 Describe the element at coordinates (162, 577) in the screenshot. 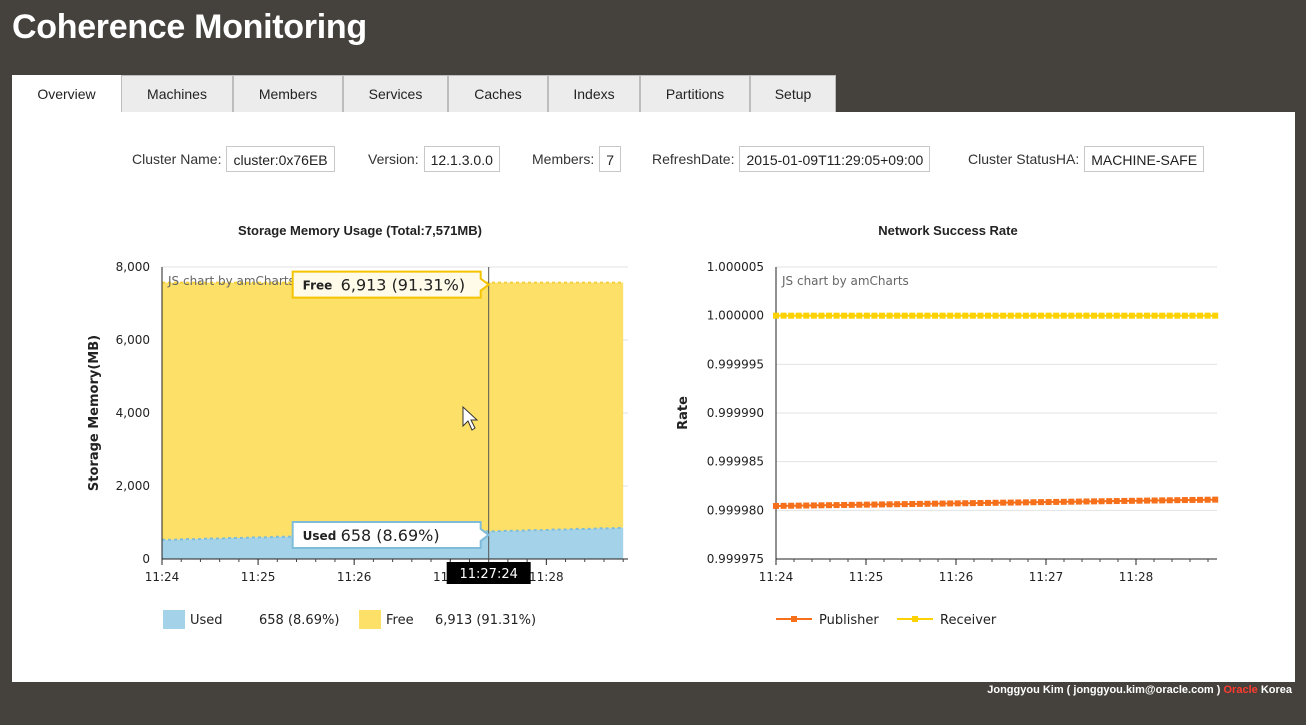

I see `mem-x-tick-label: 11:24` at that location.